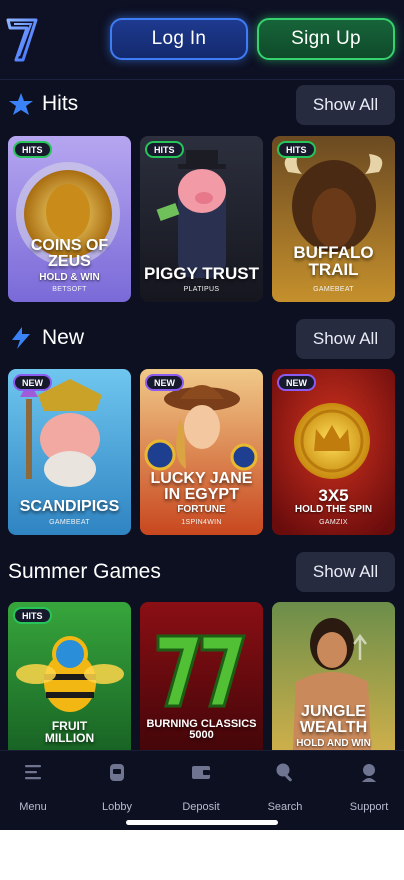 The height and width of the screenshot is (880, 404). Describe the element at coordinates (345, 339) in the screenshot. I see `new-show-all-button: Show All` at that location.